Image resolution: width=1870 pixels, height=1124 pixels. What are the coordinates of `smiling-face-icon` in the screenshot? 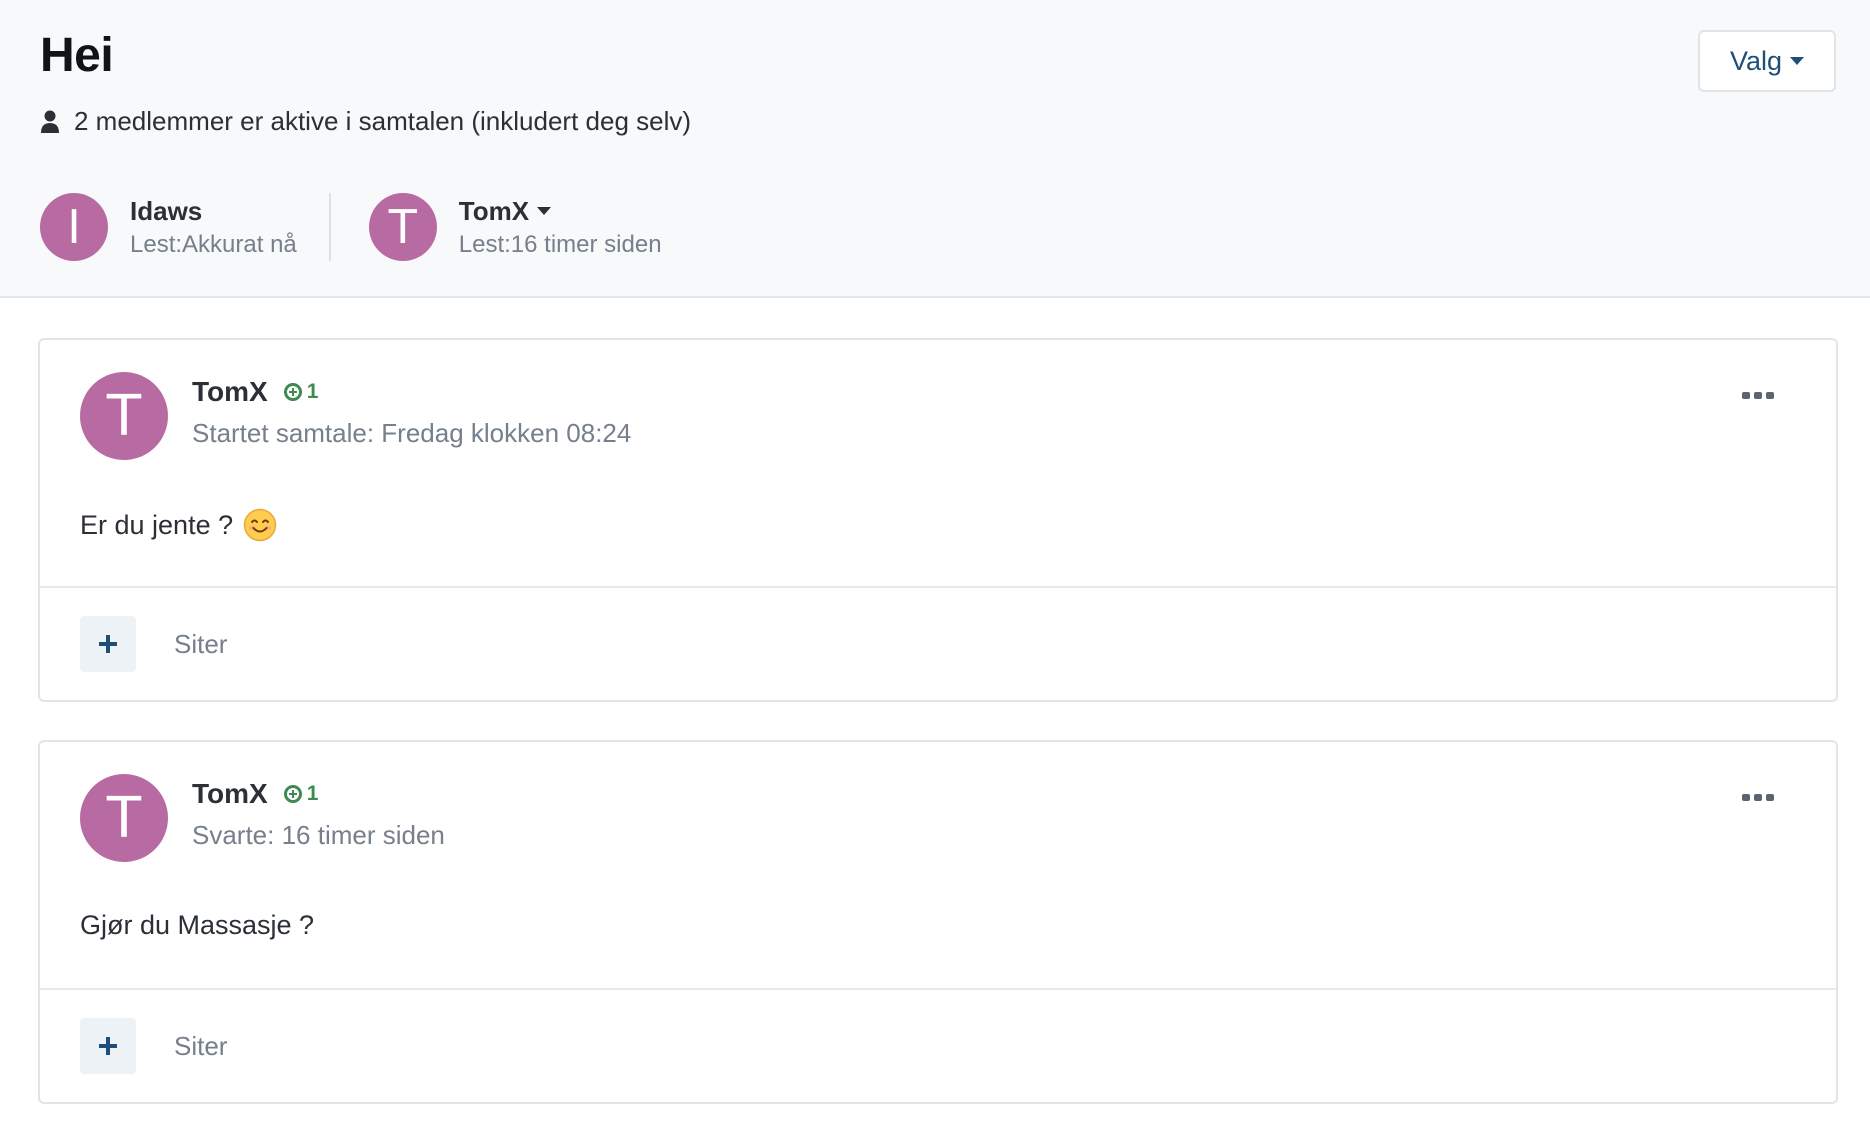 It's located at (260, 525).